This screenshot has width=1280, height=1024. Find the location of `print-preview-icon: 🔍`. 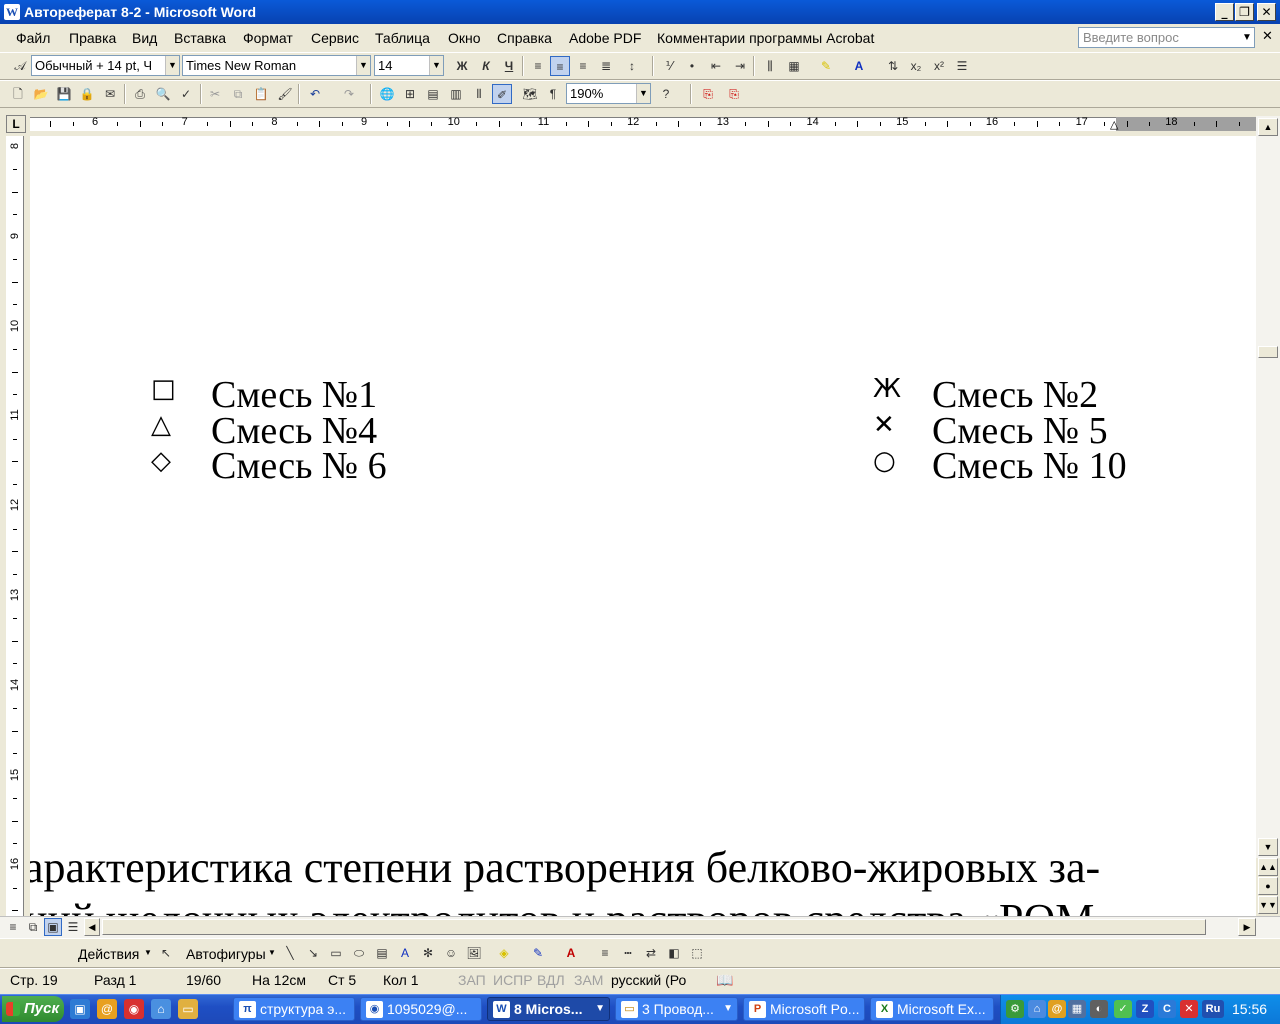

print-preview-icon: 🔍 is located at coordinates (163, 94).